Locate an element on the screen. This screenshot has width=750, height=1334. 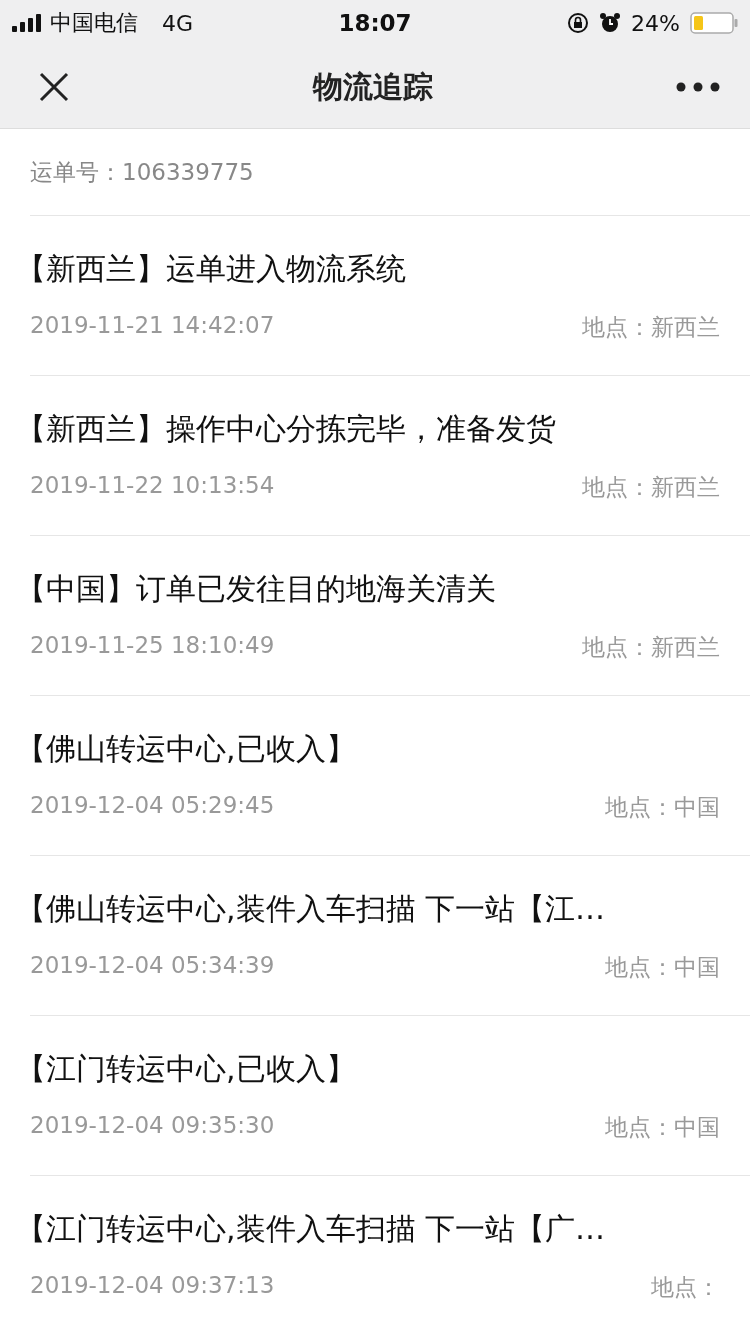
rotation-lock-icon is located at coordinates (578, 23).